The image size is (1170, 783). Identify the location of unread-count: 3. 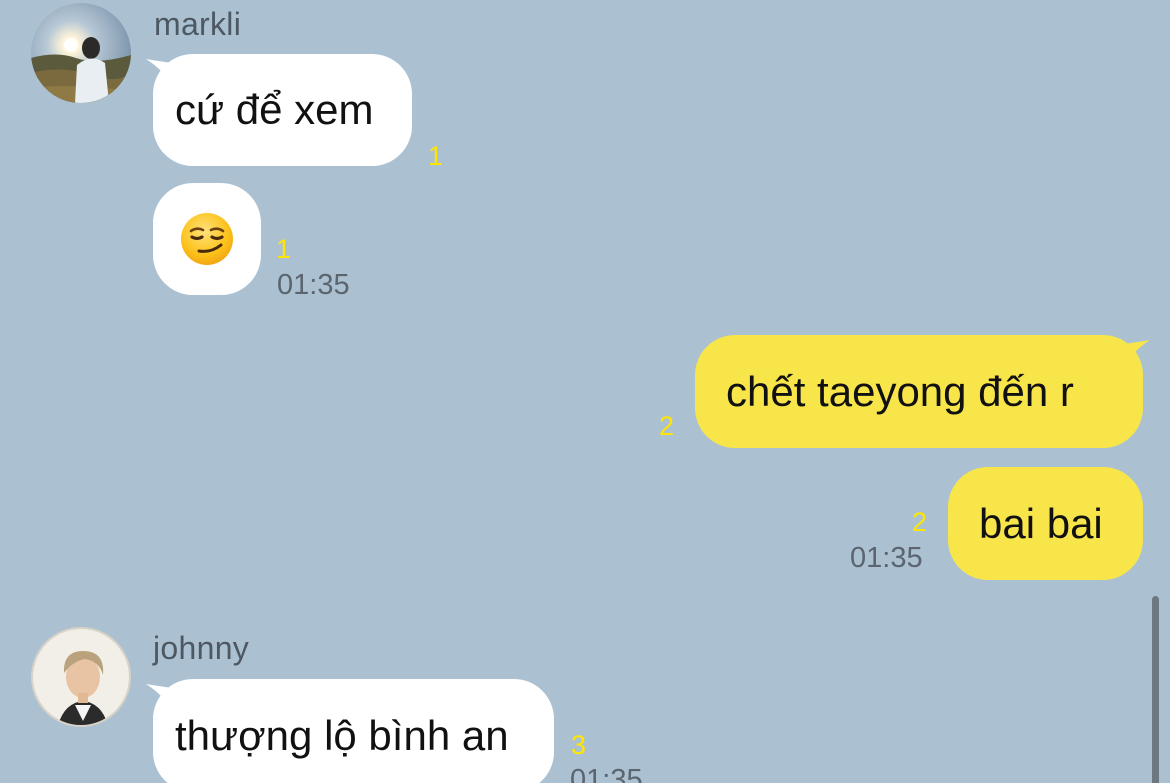
(579, 745).